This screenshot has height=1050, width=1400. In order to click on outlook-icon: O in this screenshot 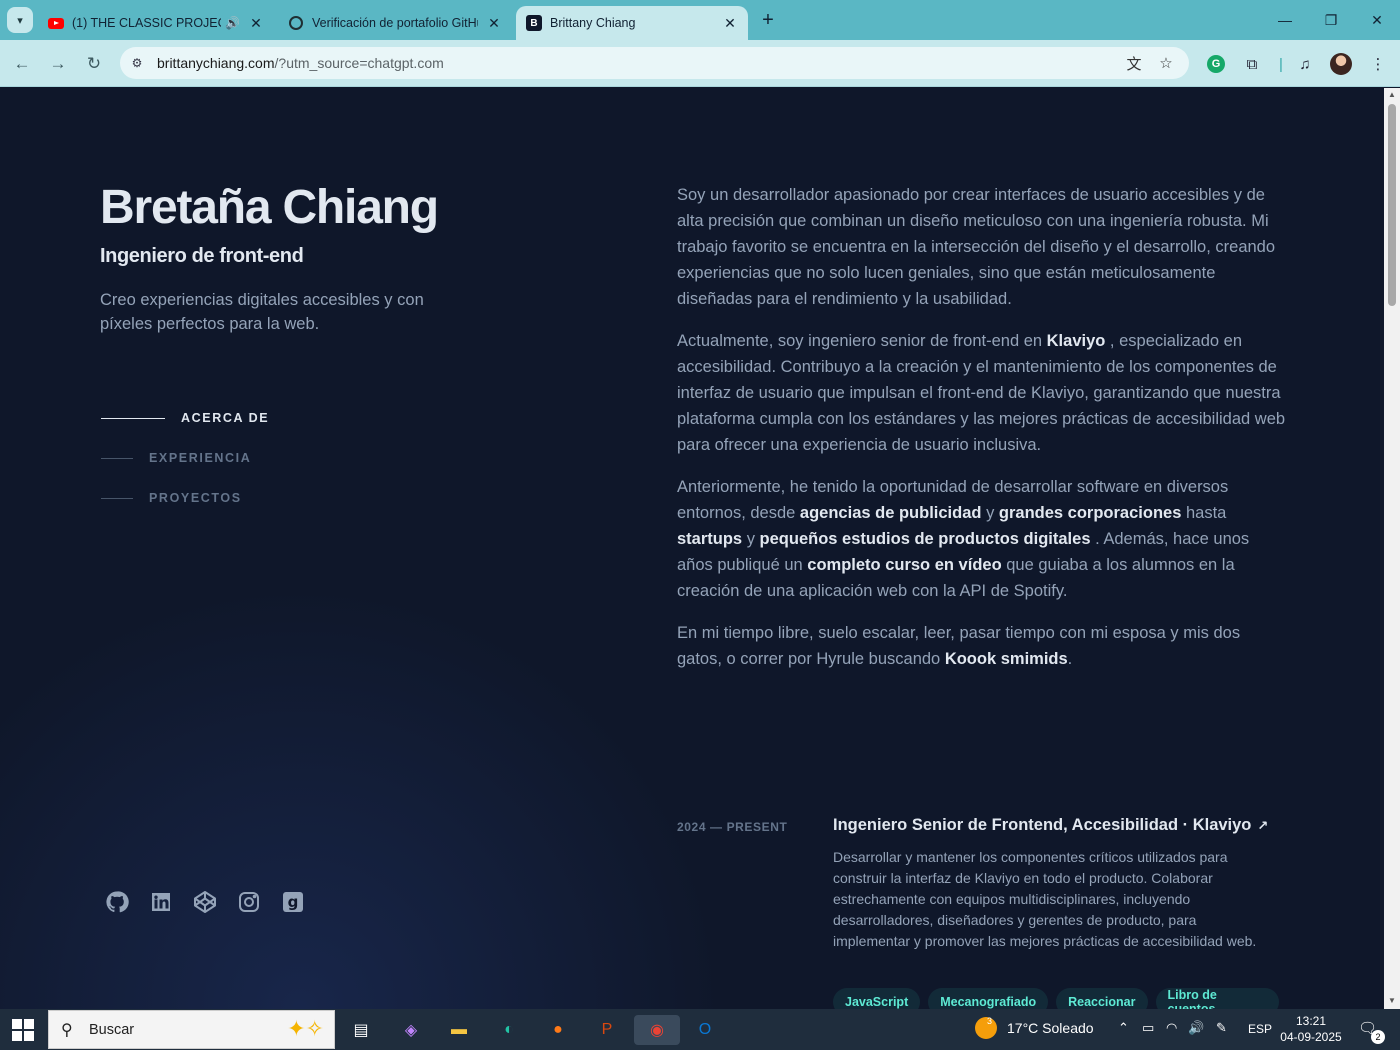, I will do `click(705, 1030)`.